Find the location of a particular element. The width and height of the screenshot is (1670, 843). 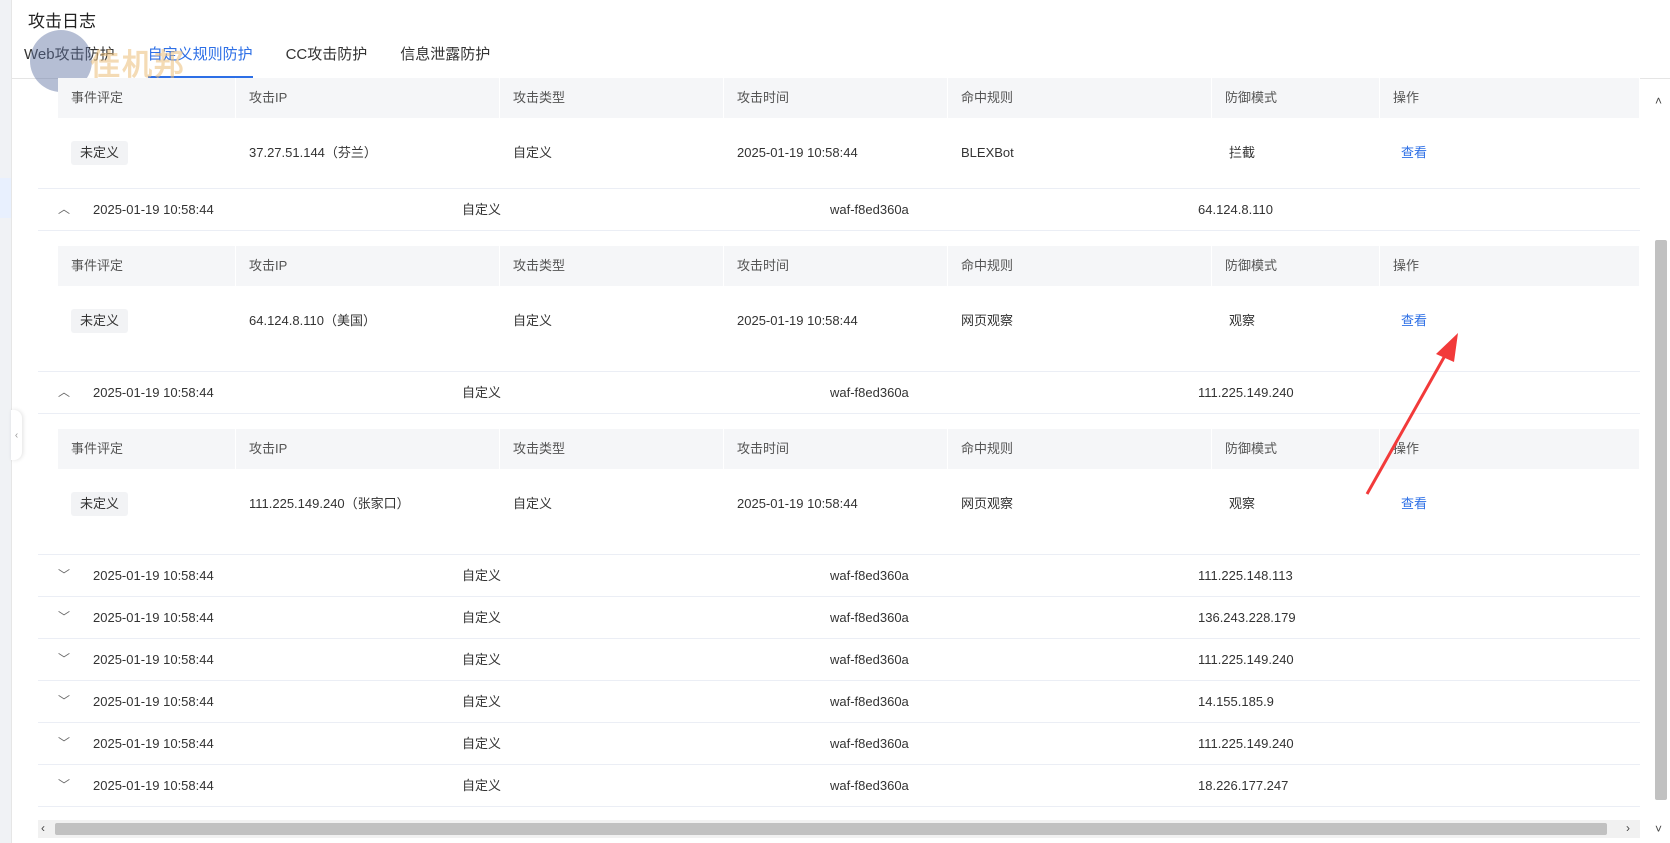

vertical-scroll-thumb is located at coordinates (1661, 520).